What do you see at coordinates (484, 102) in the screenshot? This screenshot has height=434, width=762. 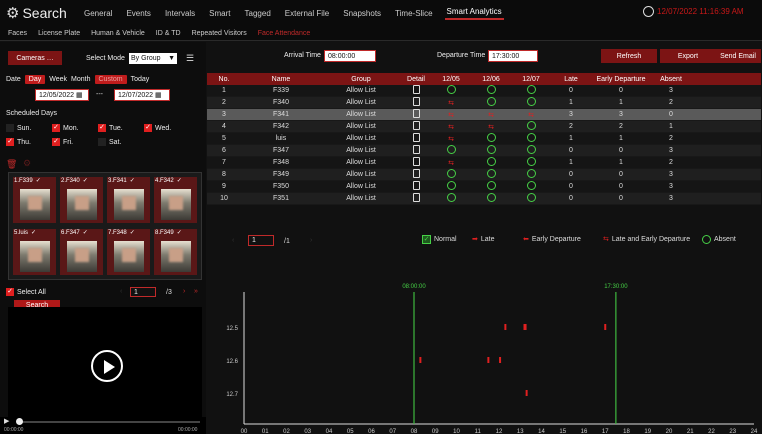 I see `table-row: 2 F340 Allow List ⇆ 1 1 2` at bounding box center [484, 102].